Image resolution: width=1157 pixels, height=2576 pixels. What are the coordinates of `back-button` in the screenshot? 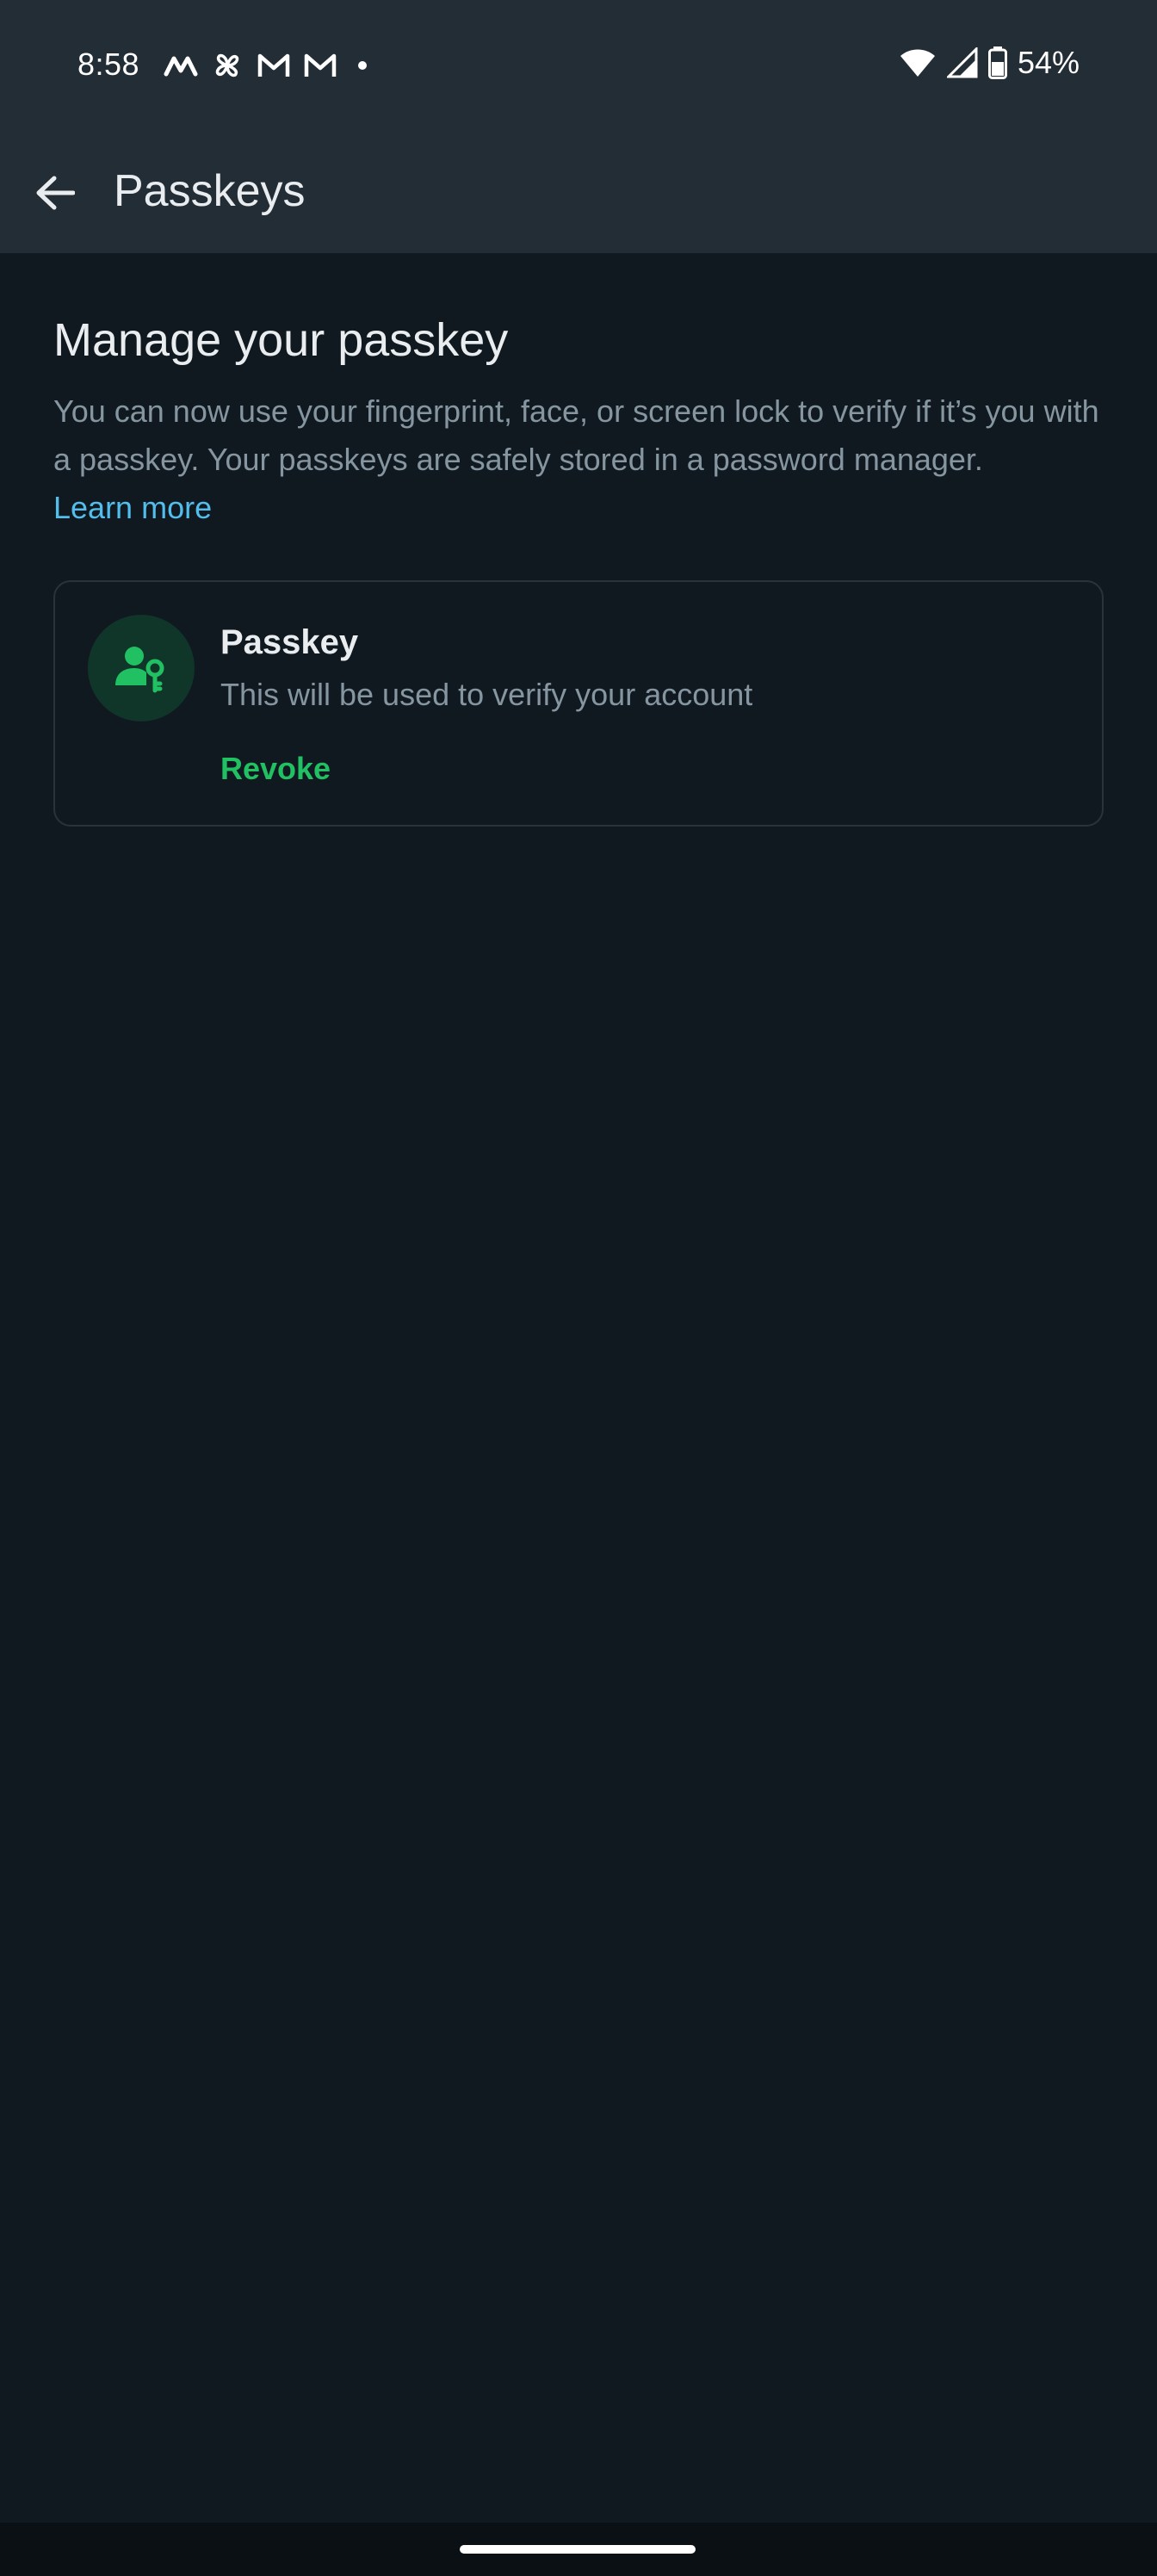 It's located at (55, 193).